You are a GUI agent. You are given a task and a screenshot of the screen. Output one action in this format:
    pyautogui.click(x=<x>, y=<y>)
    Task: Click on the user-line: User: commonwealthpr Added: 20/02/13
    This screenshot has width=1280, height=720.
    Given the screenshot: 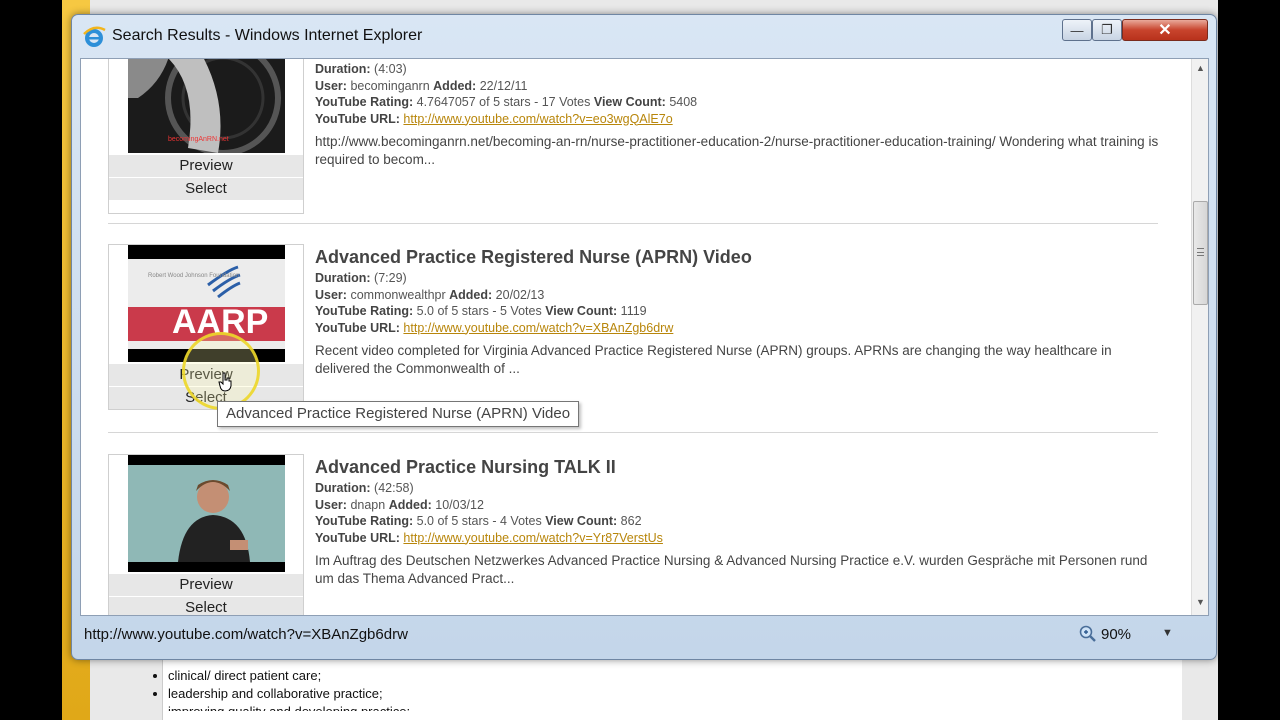 What is the action you would take?
    pyautogui.click(x=430, y=294)
    